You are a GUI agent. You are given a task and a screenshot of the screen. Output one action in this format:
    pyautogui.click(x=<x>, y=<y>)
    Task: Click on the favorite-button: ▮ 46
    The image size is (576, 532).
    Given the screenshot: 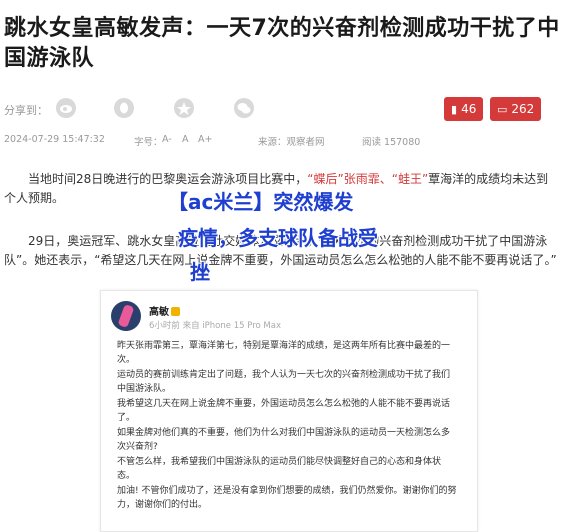 What is the action you would take?
    pyautogui.click(x=464, y=109)
    